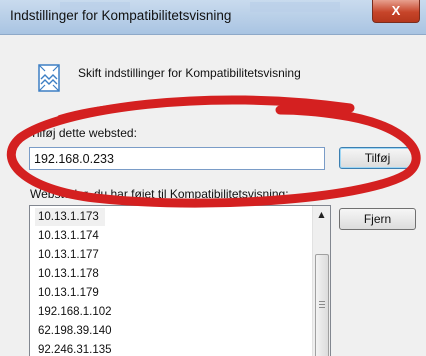 The image size is (426, 356). Describe the element at coordinates (68, 255) in the screenshot. I see `list-item: 10.13.1.177` at that location.